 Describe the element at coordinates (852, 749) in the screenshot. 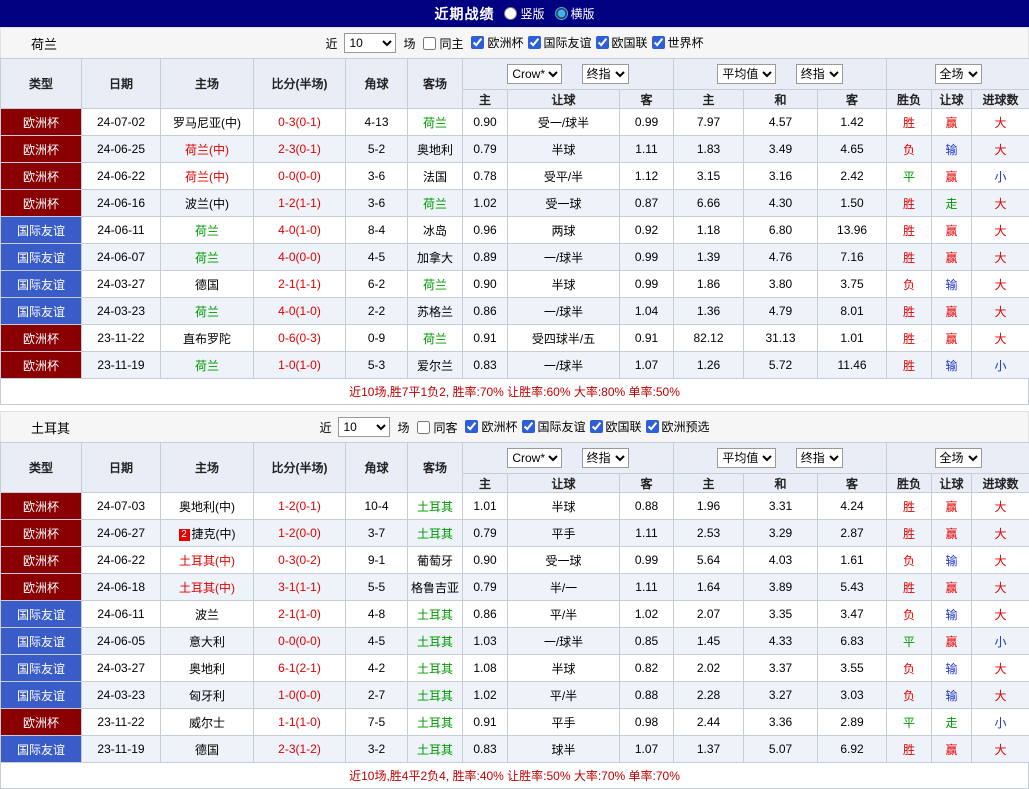

I see `avg-odds-away: 6.92` at that location.